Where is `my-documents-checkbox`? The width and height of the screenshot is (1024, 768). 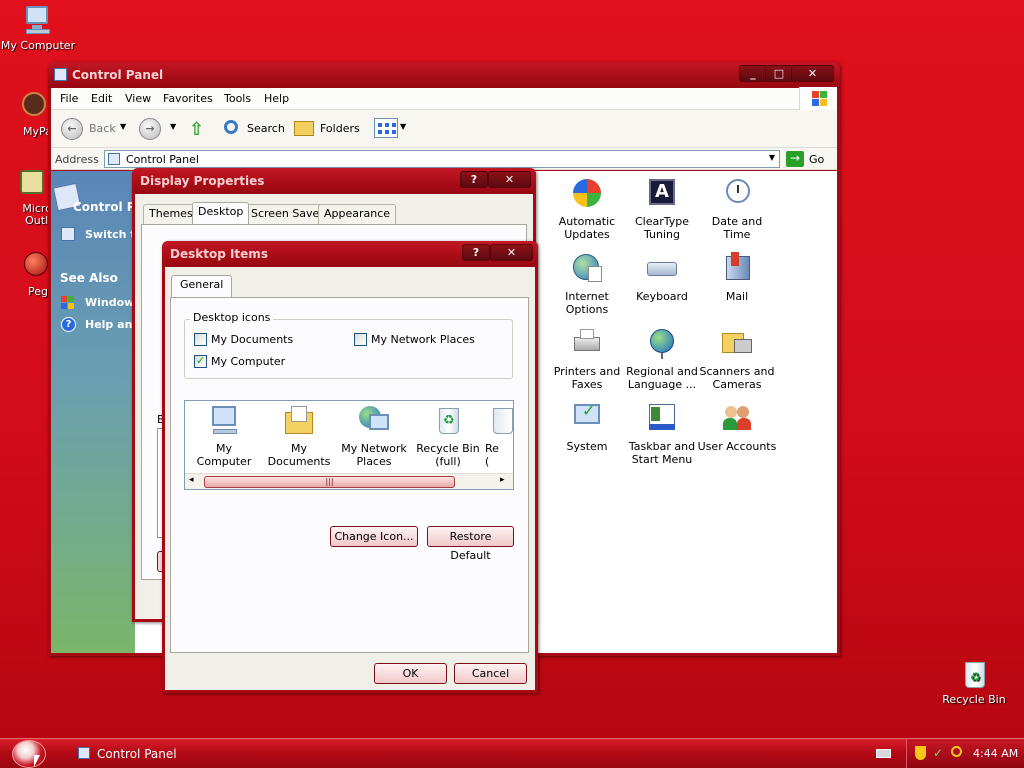 my-documents-checkbox is located at coordinates (200, 339).